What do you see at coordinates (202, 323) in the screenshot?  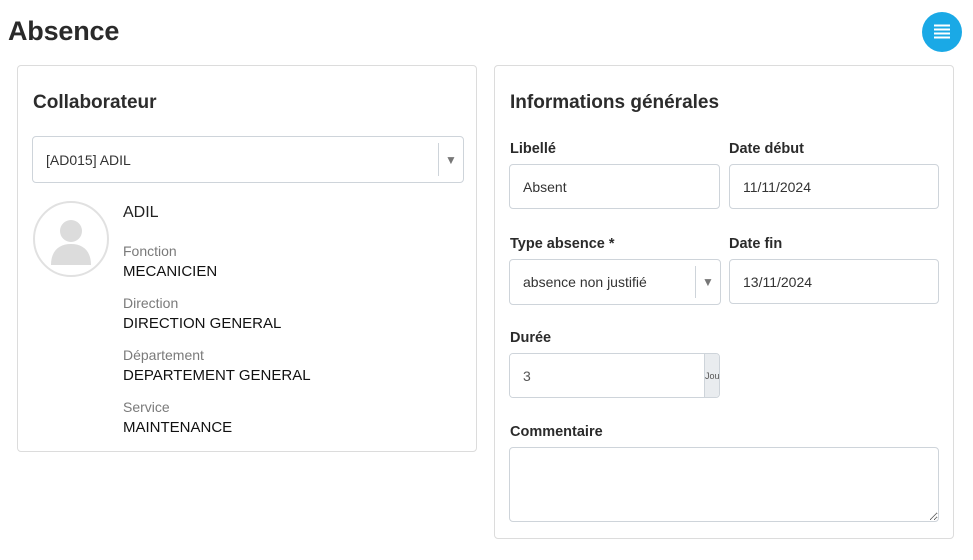 I see `direction-value: DIRECTION GENERAL` at bounding box center [202, 323].